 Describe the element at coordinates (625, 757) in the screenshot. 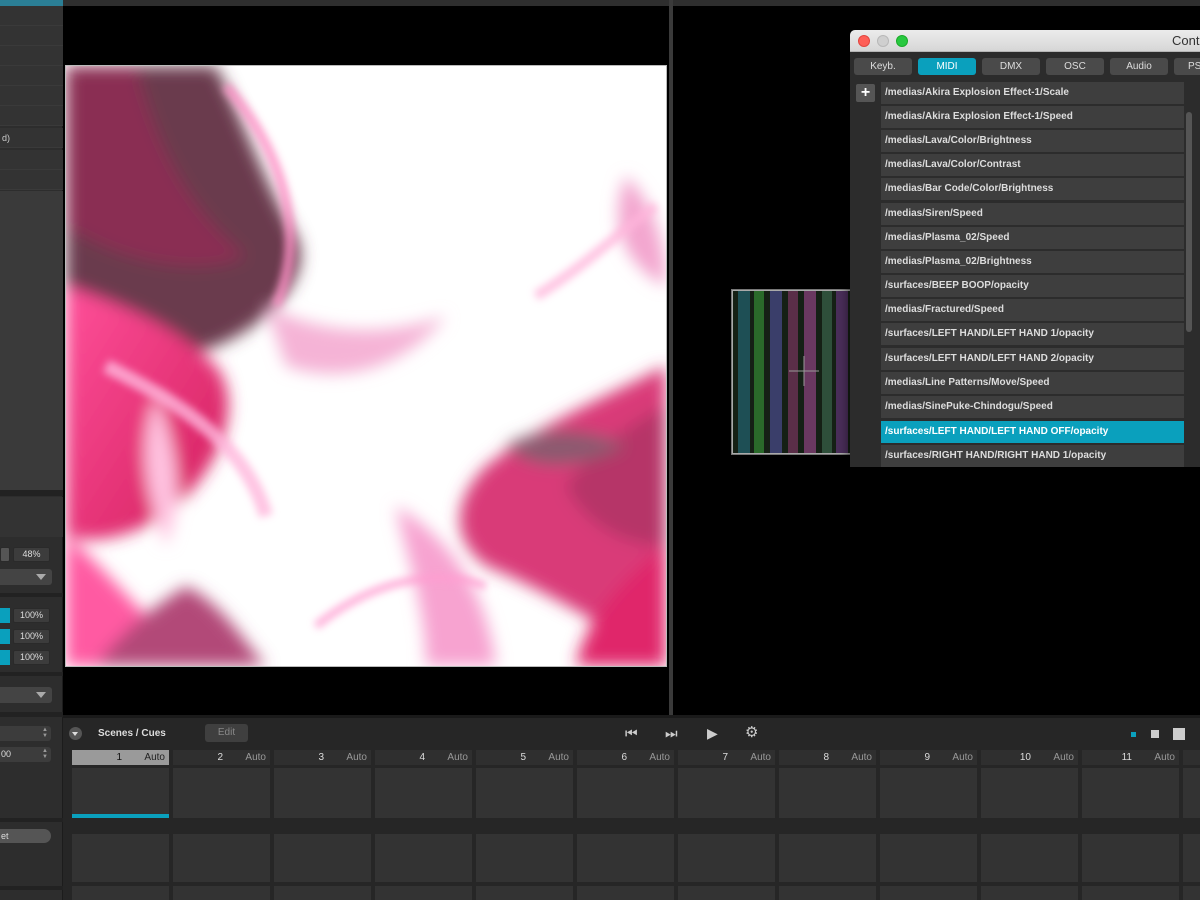

I see `cue-header: 6 Auto` at that location.